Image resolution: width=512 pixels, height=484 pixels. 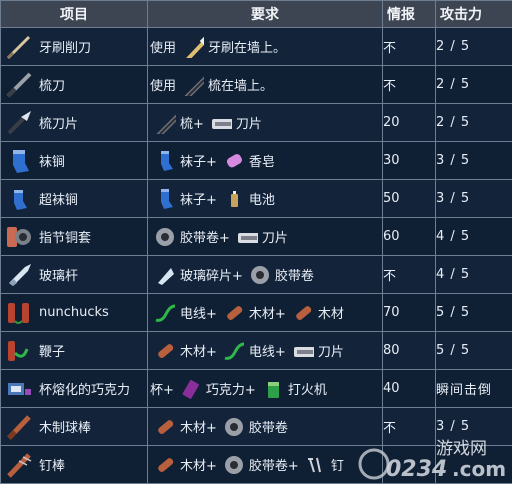 I want to click on requirement-cell: 杯+ 巧克力+ 打火机, so click(x=265, y=388).